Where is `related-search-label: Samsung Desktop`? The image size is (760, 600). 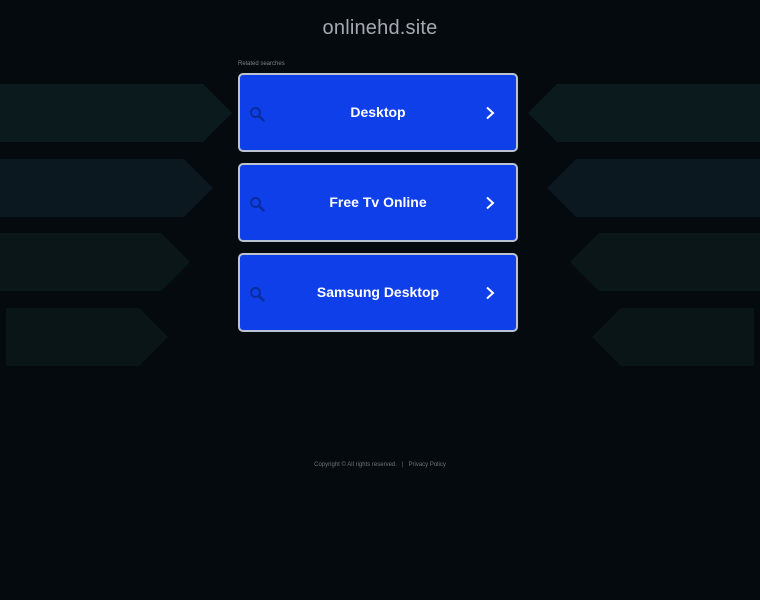
related-search-label: Samsung Desktop is located at coordinates (378, 292).